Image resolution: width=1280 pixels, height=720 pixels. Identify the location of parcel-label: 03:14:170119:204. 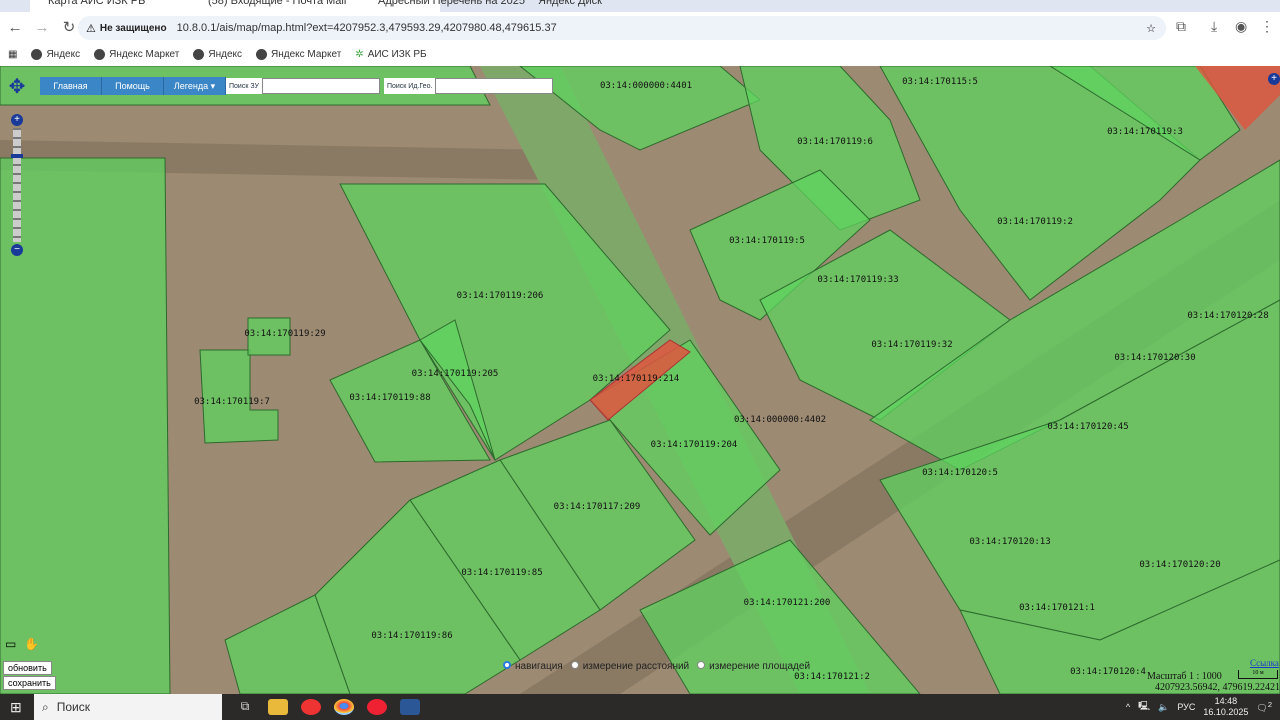
(694, 445).